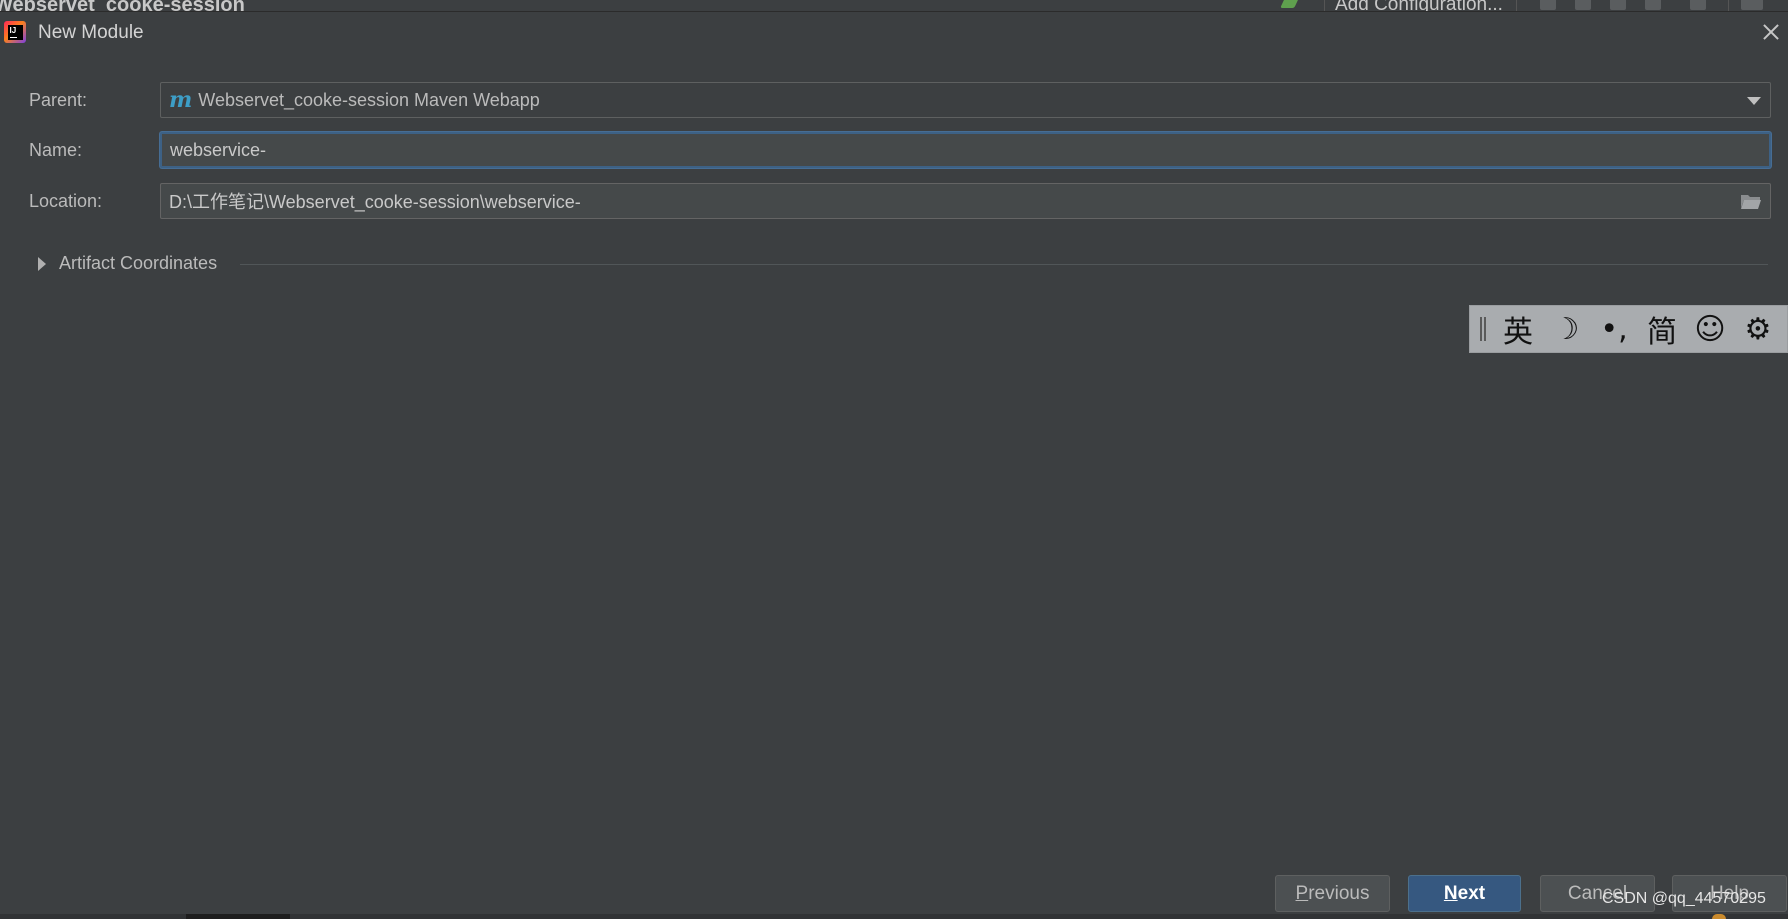 The width and height of the screenshot is (1788, 919). What do you see at coordinates (1771, 32) in the screenshot?
I see `close-icon` at bounding box center [1771, 32].